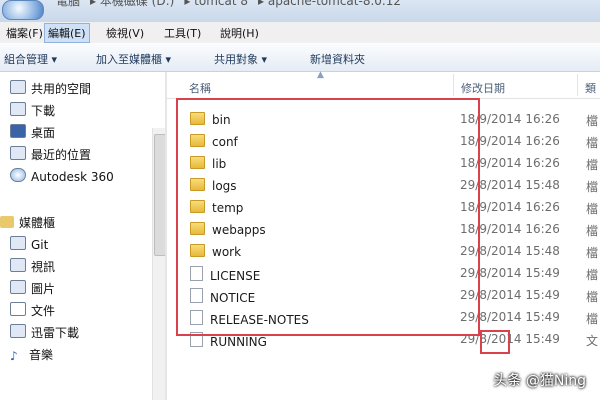 This screenshot has width=600, height=400. Describe the element at coordinates (125, 33) in the screenshot. I see `menu-view: 檢視(V)` at that location.